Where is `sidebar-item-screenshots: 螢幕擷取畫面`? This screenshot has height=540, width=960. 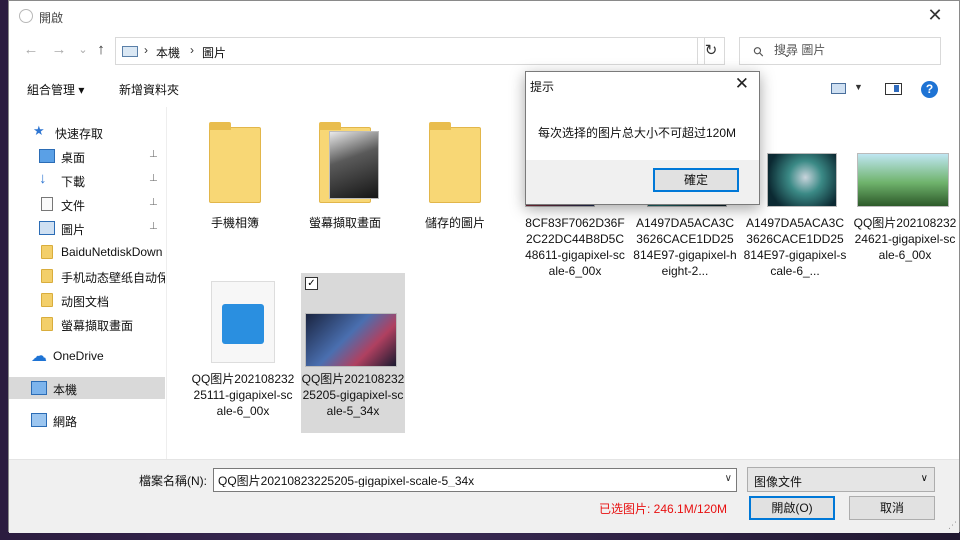
sidebar-item-screenshots: 螢幕擷取畫面 is located at coordinates (87, 324).